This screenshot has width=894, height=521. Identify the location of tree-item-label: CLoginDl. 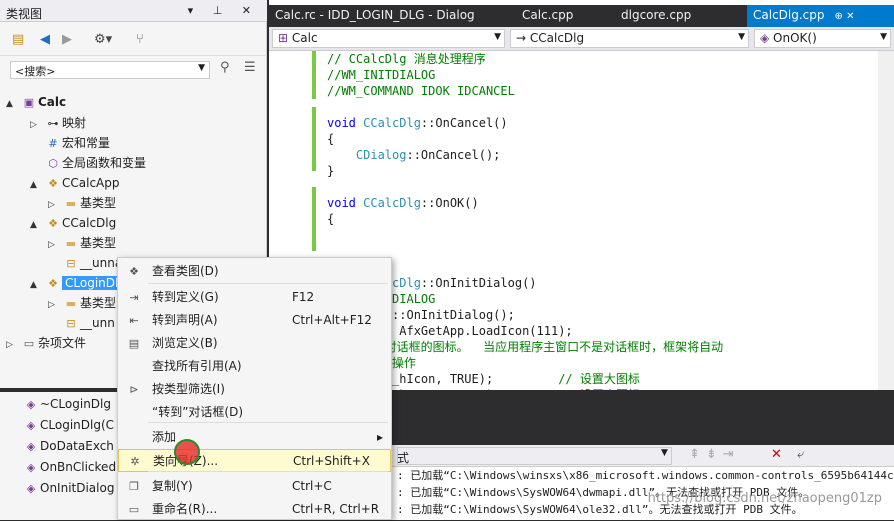
(92, 283).